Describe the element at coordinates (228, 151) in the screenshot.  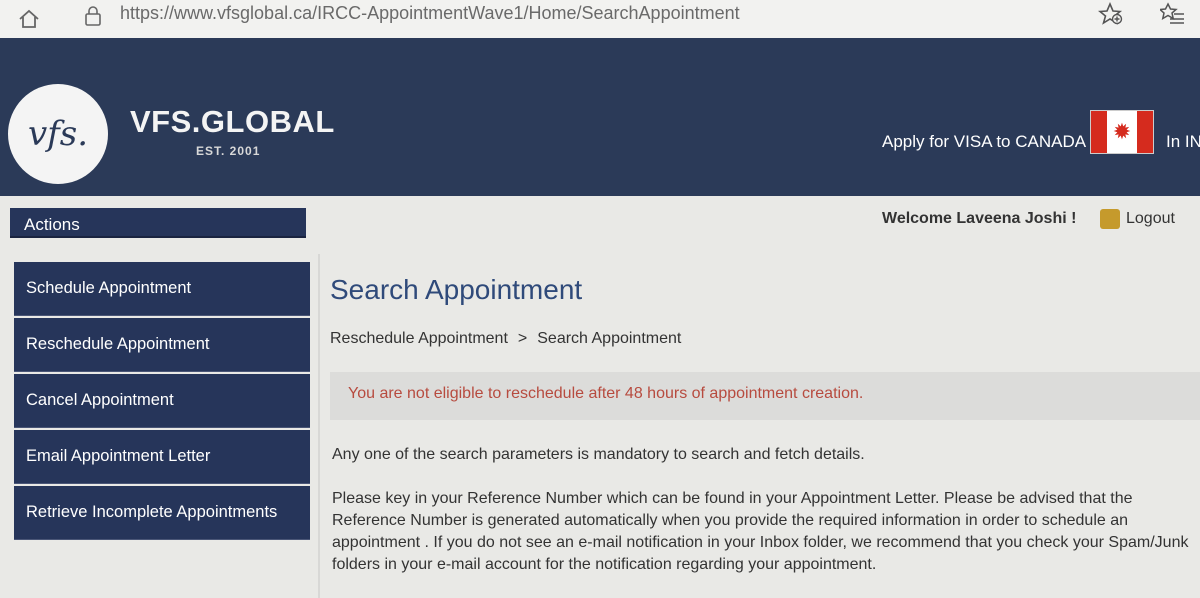
I see `brand-established: EST. 2001` at that location.